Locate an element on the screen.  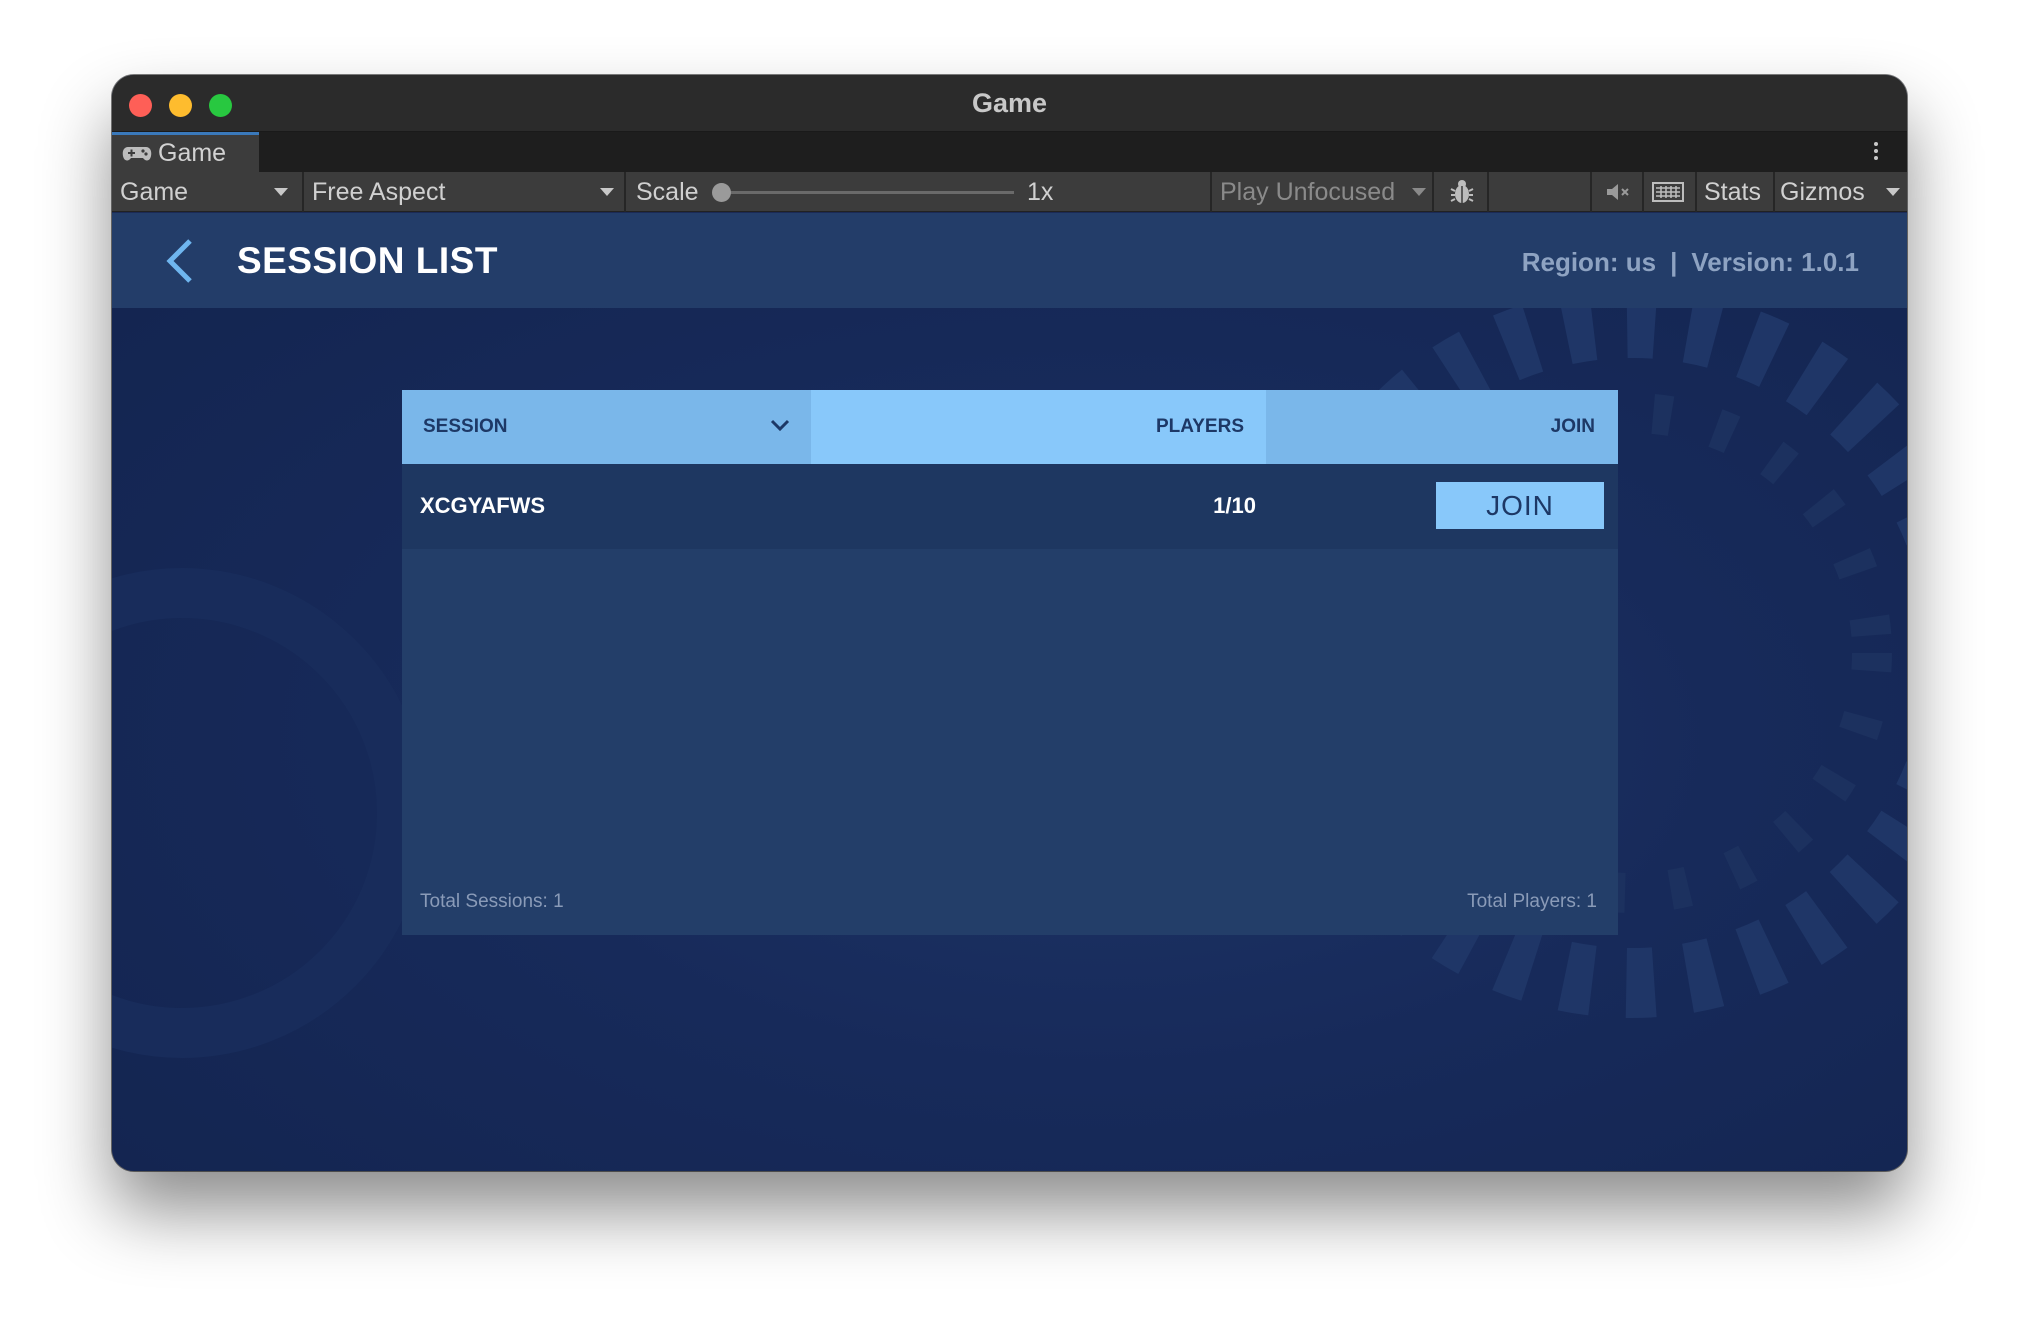
column-header-join: JOIN is located at coordinates (1442, 427).